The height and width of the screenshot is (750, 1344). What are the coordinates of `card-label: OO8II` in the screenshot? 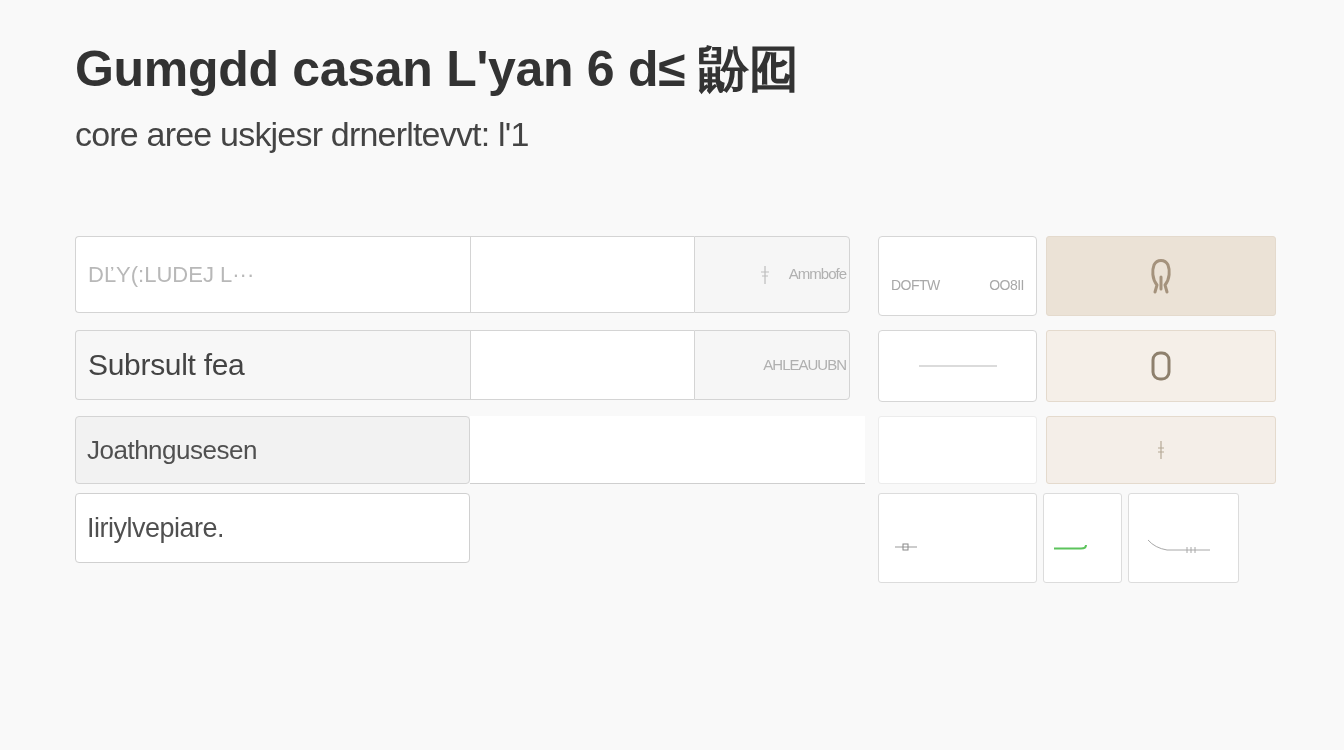 It's located at (1006, 285).